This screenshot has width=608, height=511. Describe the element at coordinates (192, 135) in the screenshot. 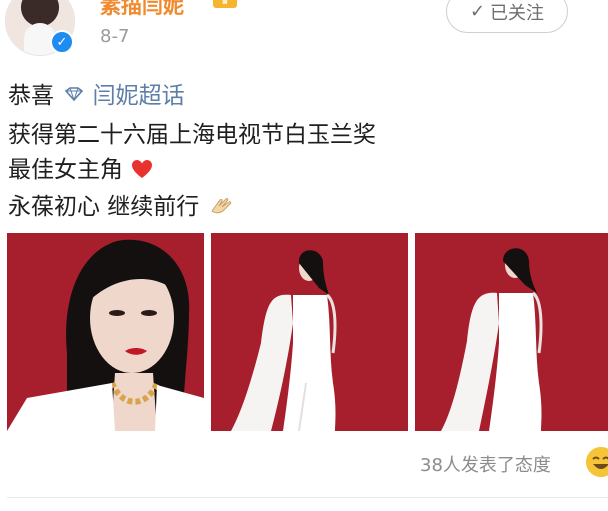

I see `post-text-line-2: 获得第二十六届上海电视节白玉兰奖` at that location.